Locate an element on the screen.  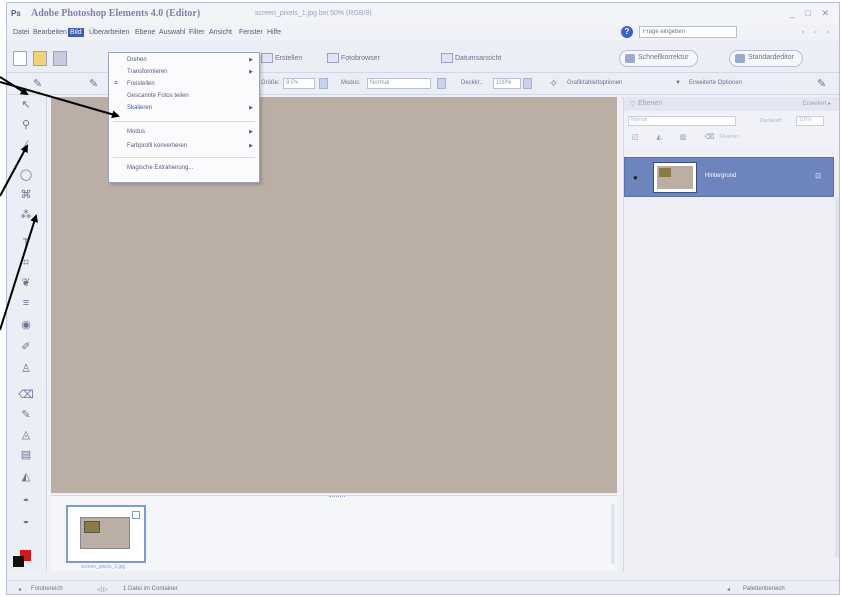
palette-more-button: Erweitert ▸ is located at coordinates (817, 103).